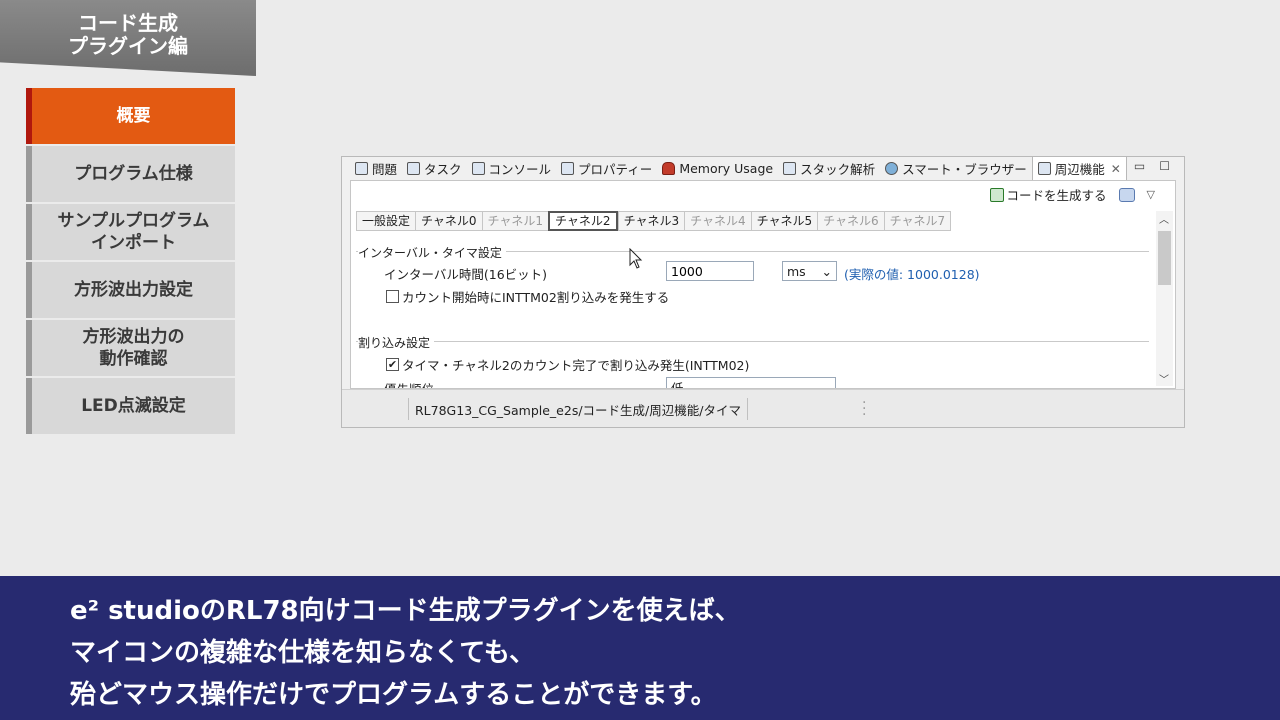 The width and height of the screenshot is (1280, 720). What do you see at coordinates (576, 365) in the screenshot?
I see `checkbox-label: タイマ・チャネル2のカウント完了で割り込み発生(INTTM02)` at bounding box center [576, 365].